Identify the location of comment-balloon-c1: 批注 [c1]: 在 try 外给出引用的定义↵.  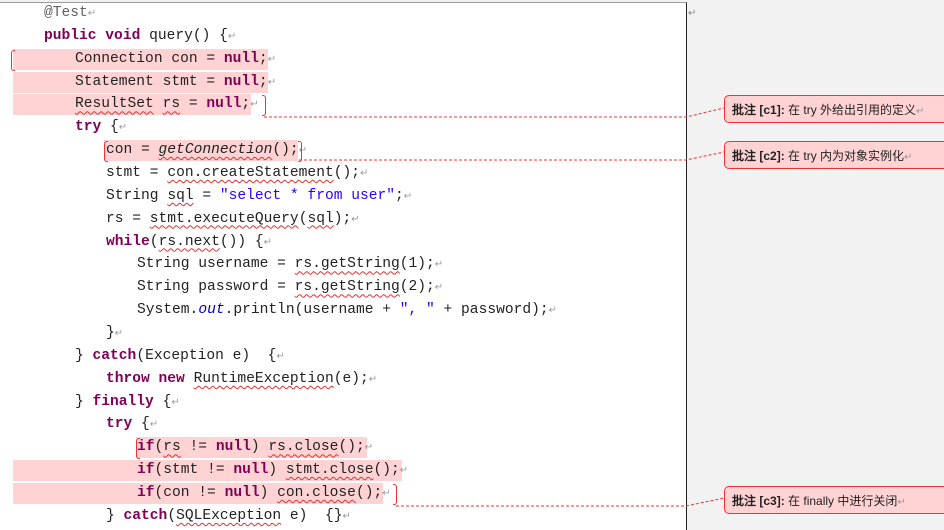
(834, 109).